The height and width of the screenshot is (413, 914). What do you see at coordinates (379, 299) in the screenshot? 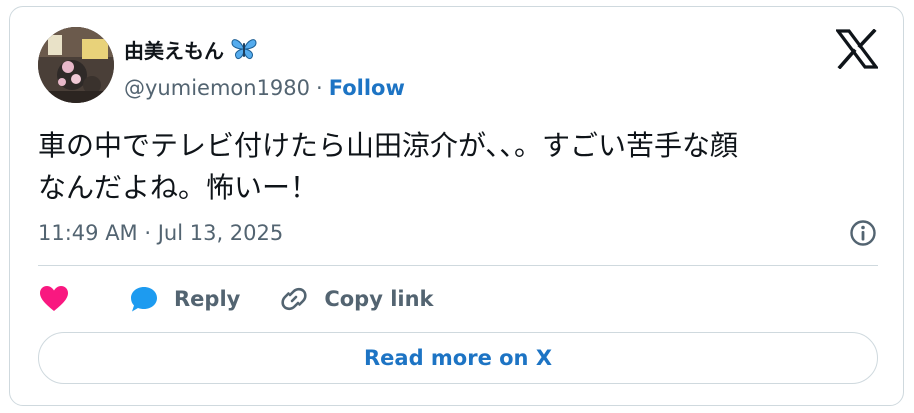
I see `copy-link-label: Copy link` at bounding box center [379, 299].